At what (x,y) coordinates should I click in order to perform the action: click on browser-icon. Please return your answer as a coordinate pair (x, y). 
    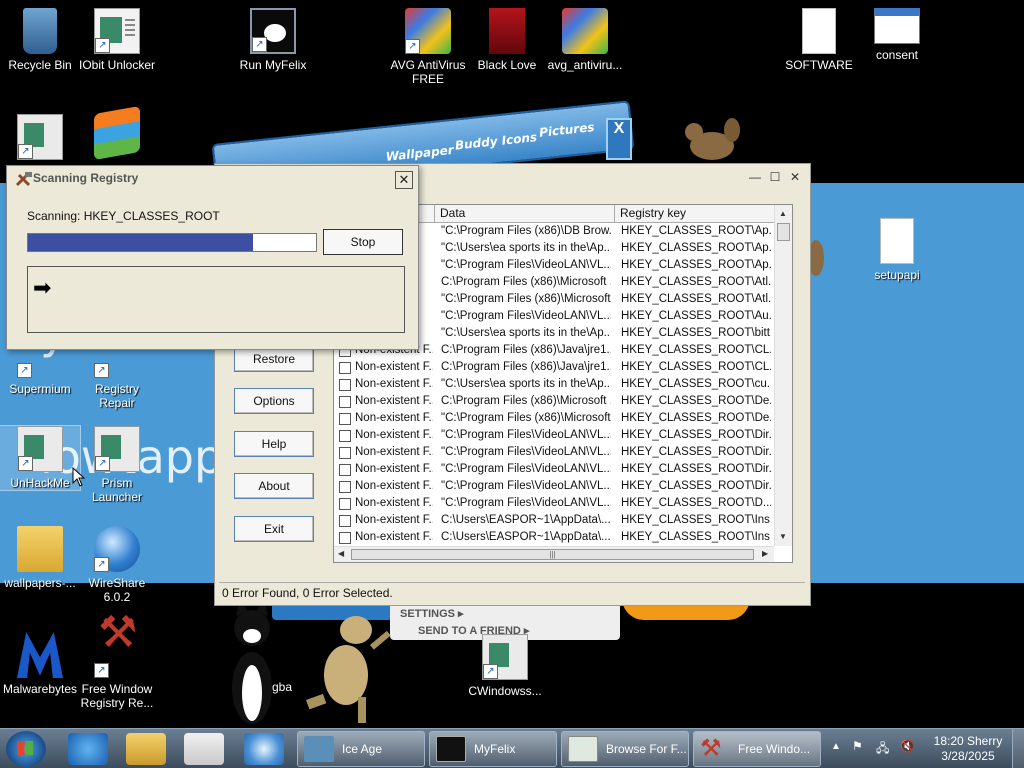
    Looking at the image, I should click on (264, 749).